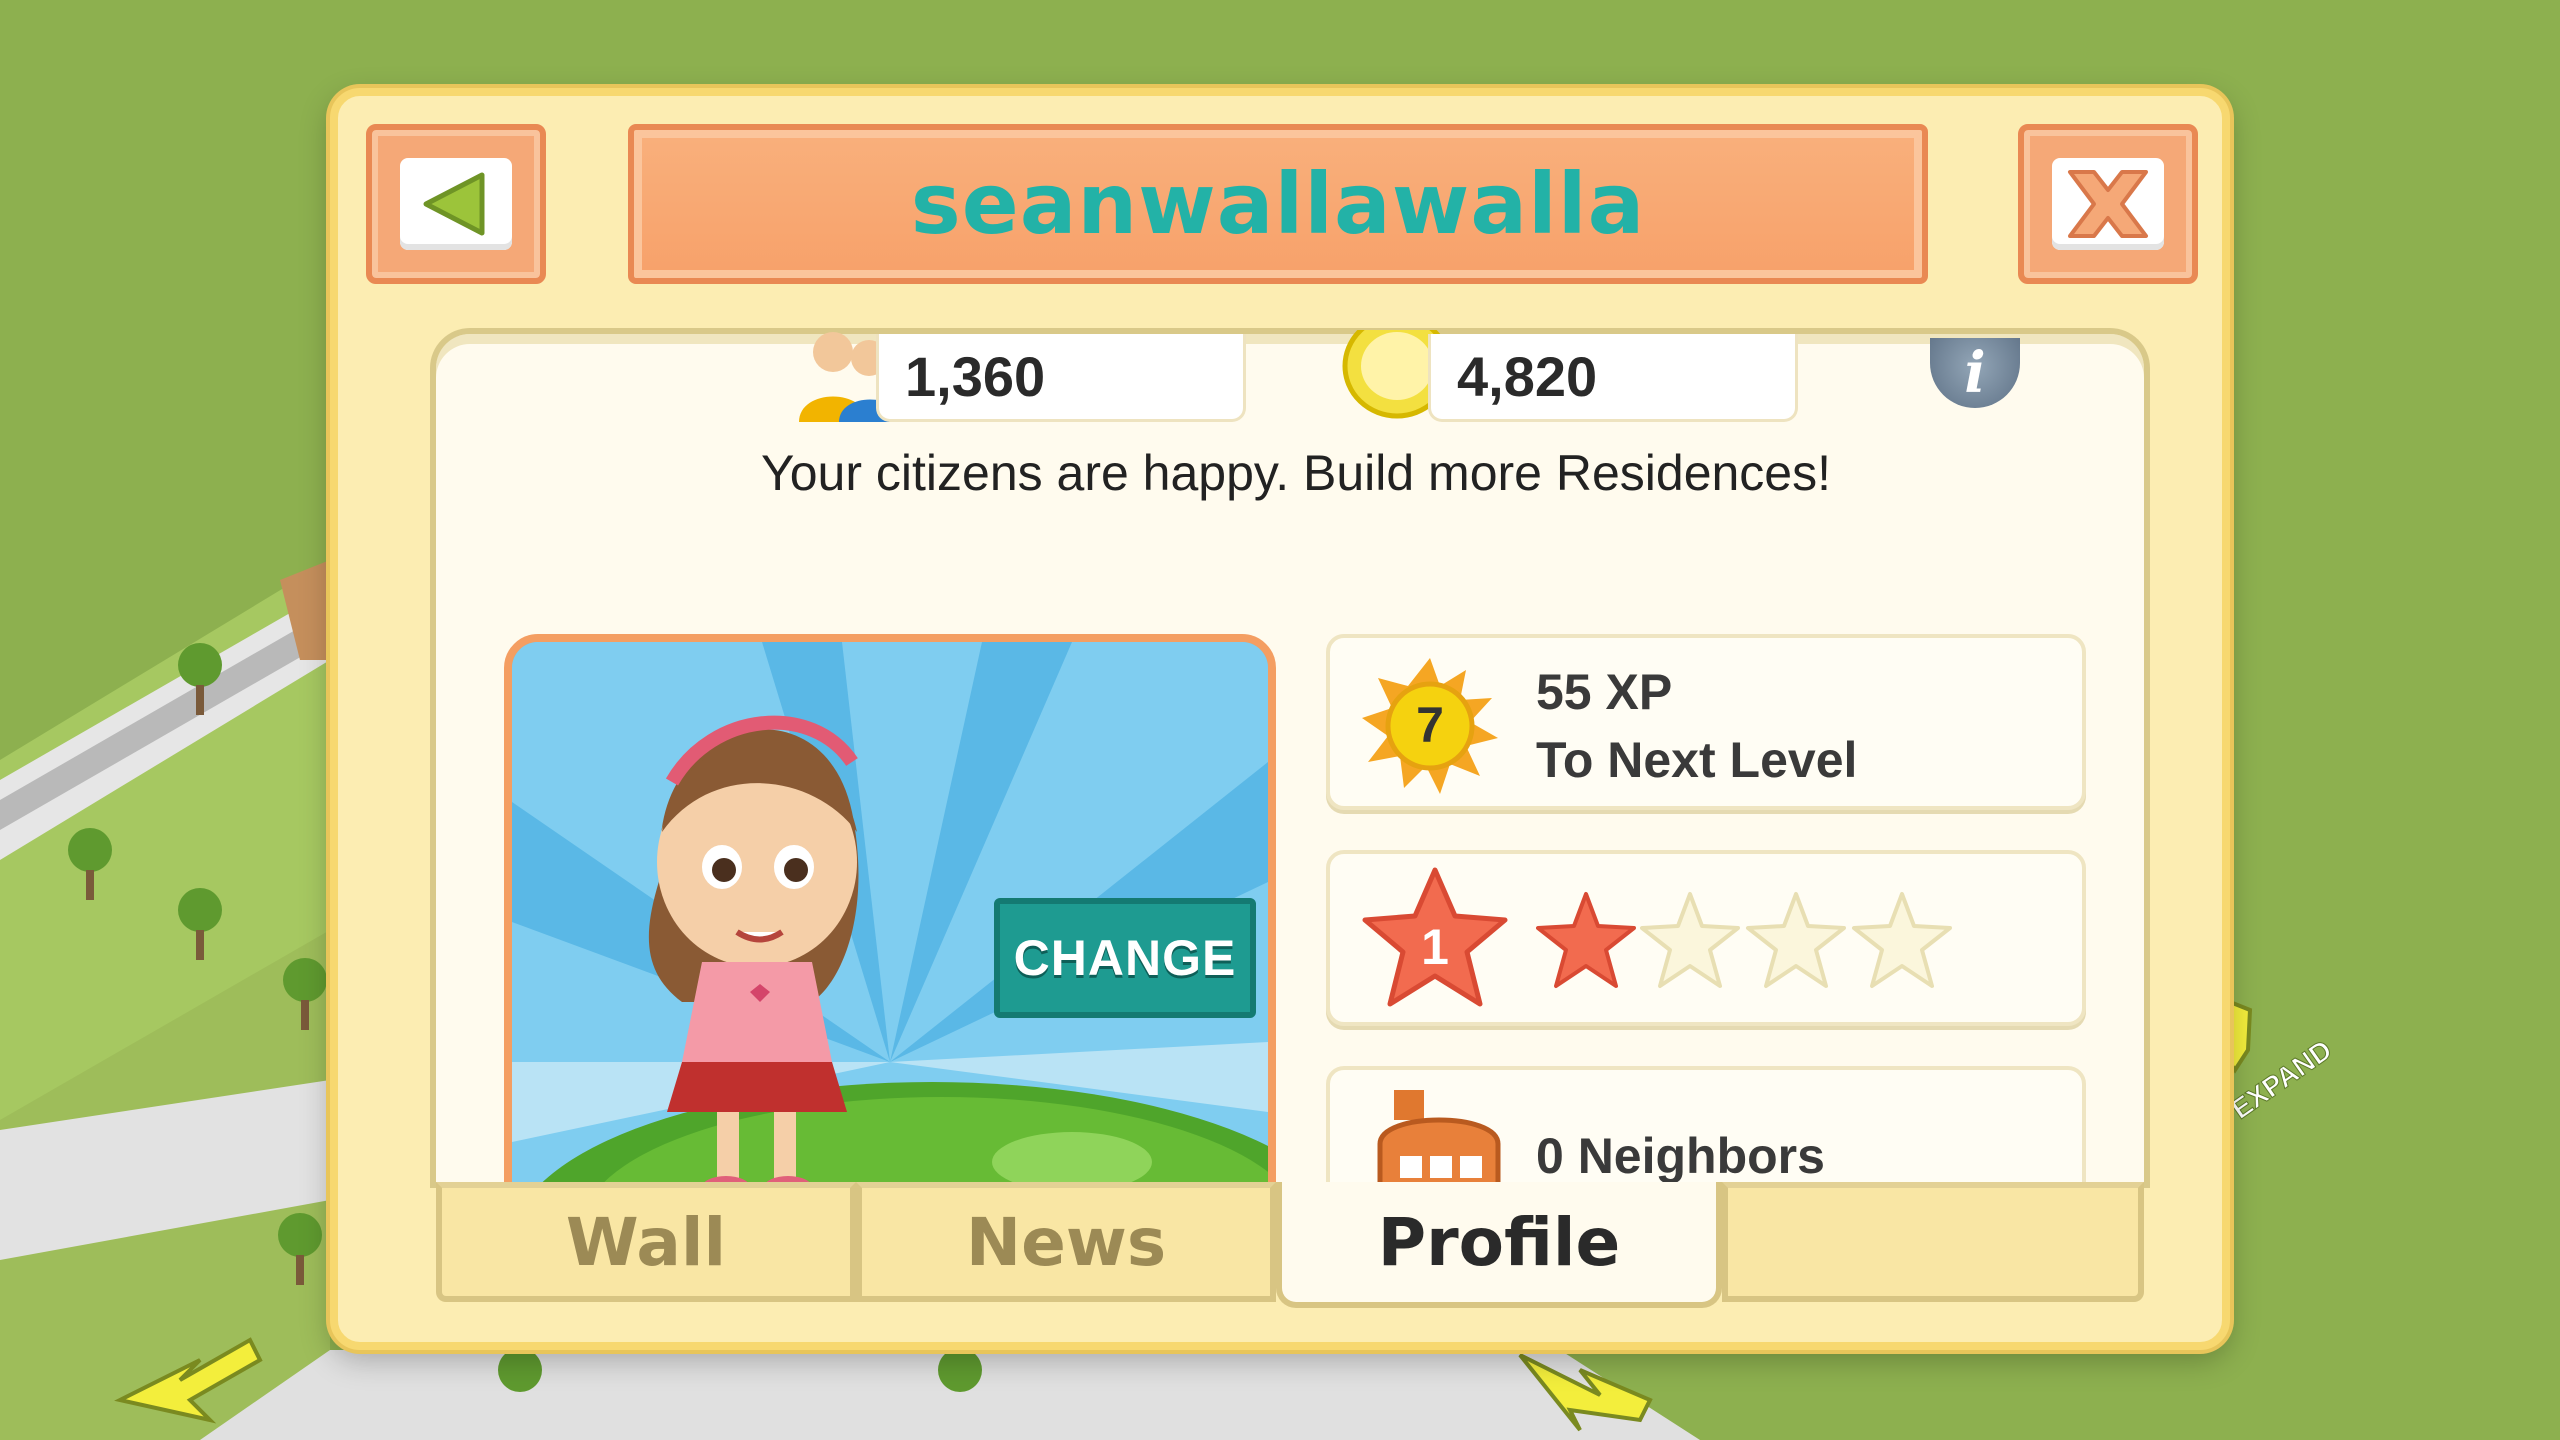 The image size is (2560, 1440). What do you see at coordinates (646, 1242) in the screenshot?
I see `tab-wall: Wall` at bounding box center [646, 1242].